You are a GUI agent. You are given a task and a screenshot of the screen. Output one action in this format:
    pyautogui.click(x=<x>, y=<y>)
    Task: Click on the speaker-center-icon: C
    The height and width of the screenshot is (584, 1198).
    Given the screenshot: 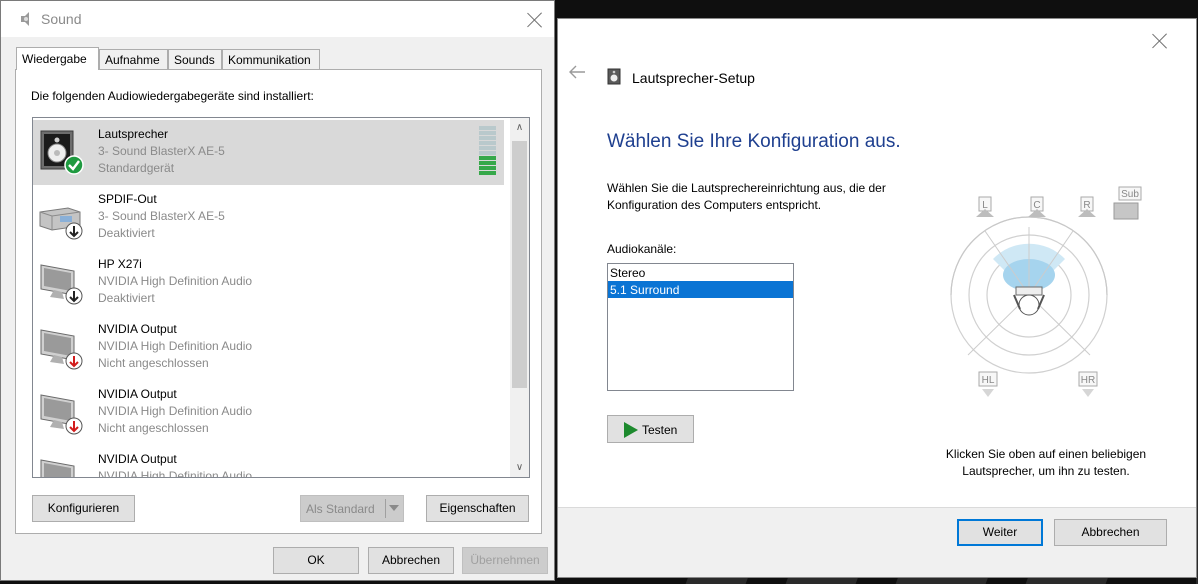 What is the action you would take?
    pyautogui.click(x=1037, y=206)
    